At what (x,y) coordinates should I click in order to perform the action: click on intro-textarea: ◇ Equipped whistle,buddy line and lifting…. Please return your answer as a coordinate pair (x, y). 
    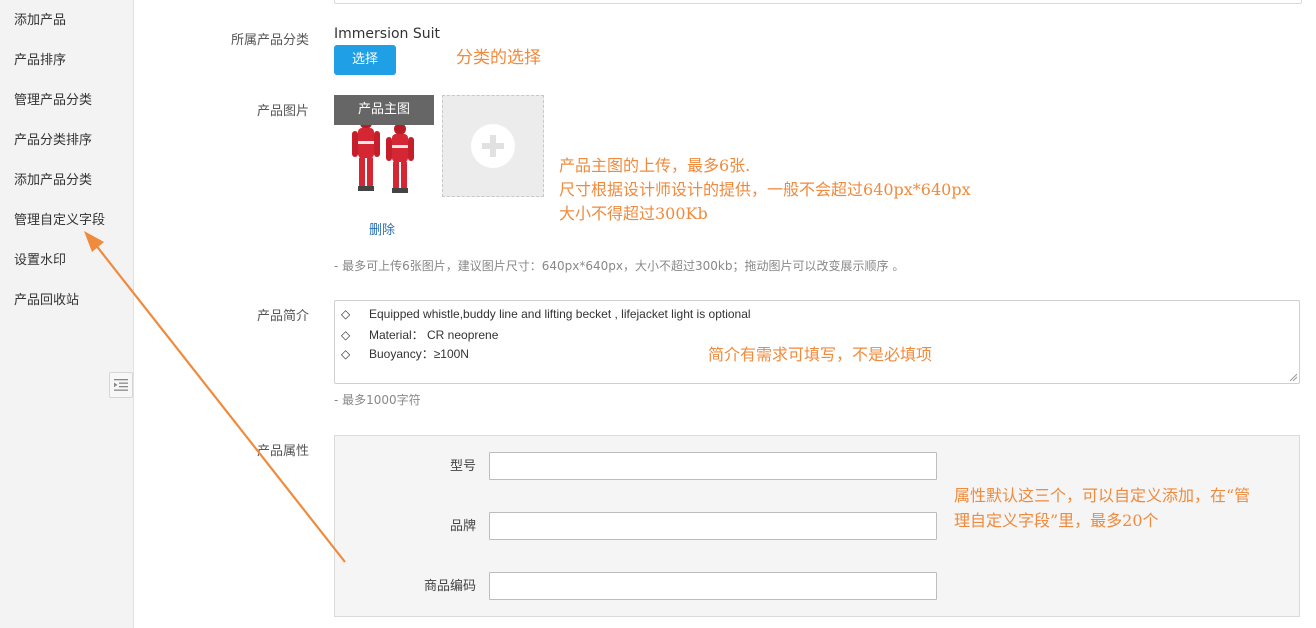
    Looking at the image, I should click on (817, 342).